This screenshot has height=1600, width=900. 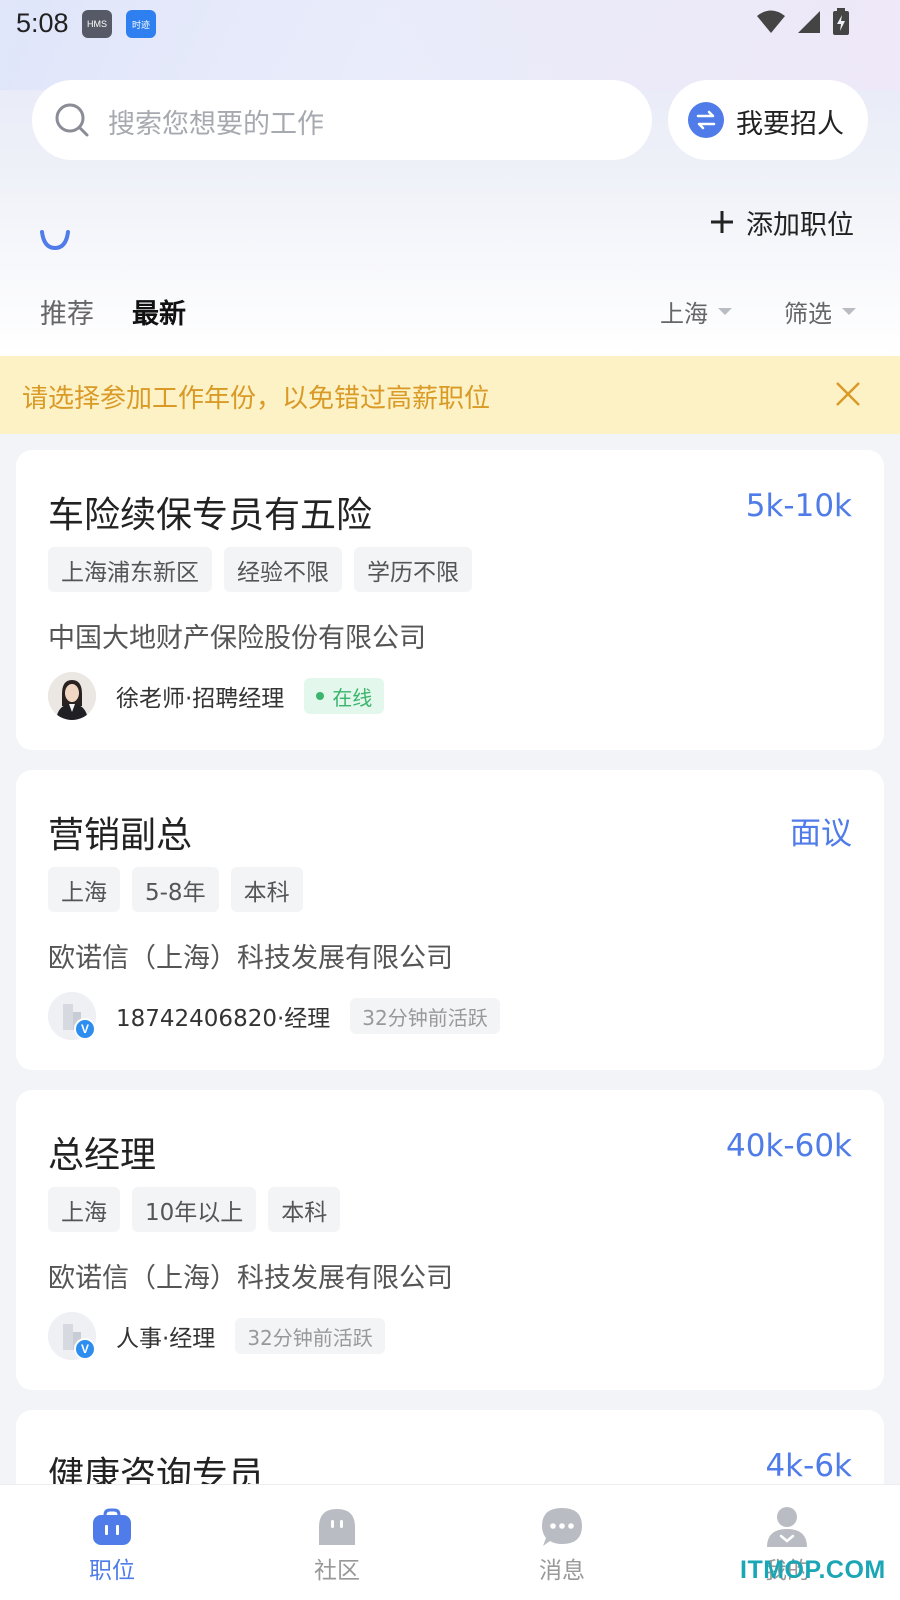 I want to click on nav-label: 职位, so click(x=112, y=1571).